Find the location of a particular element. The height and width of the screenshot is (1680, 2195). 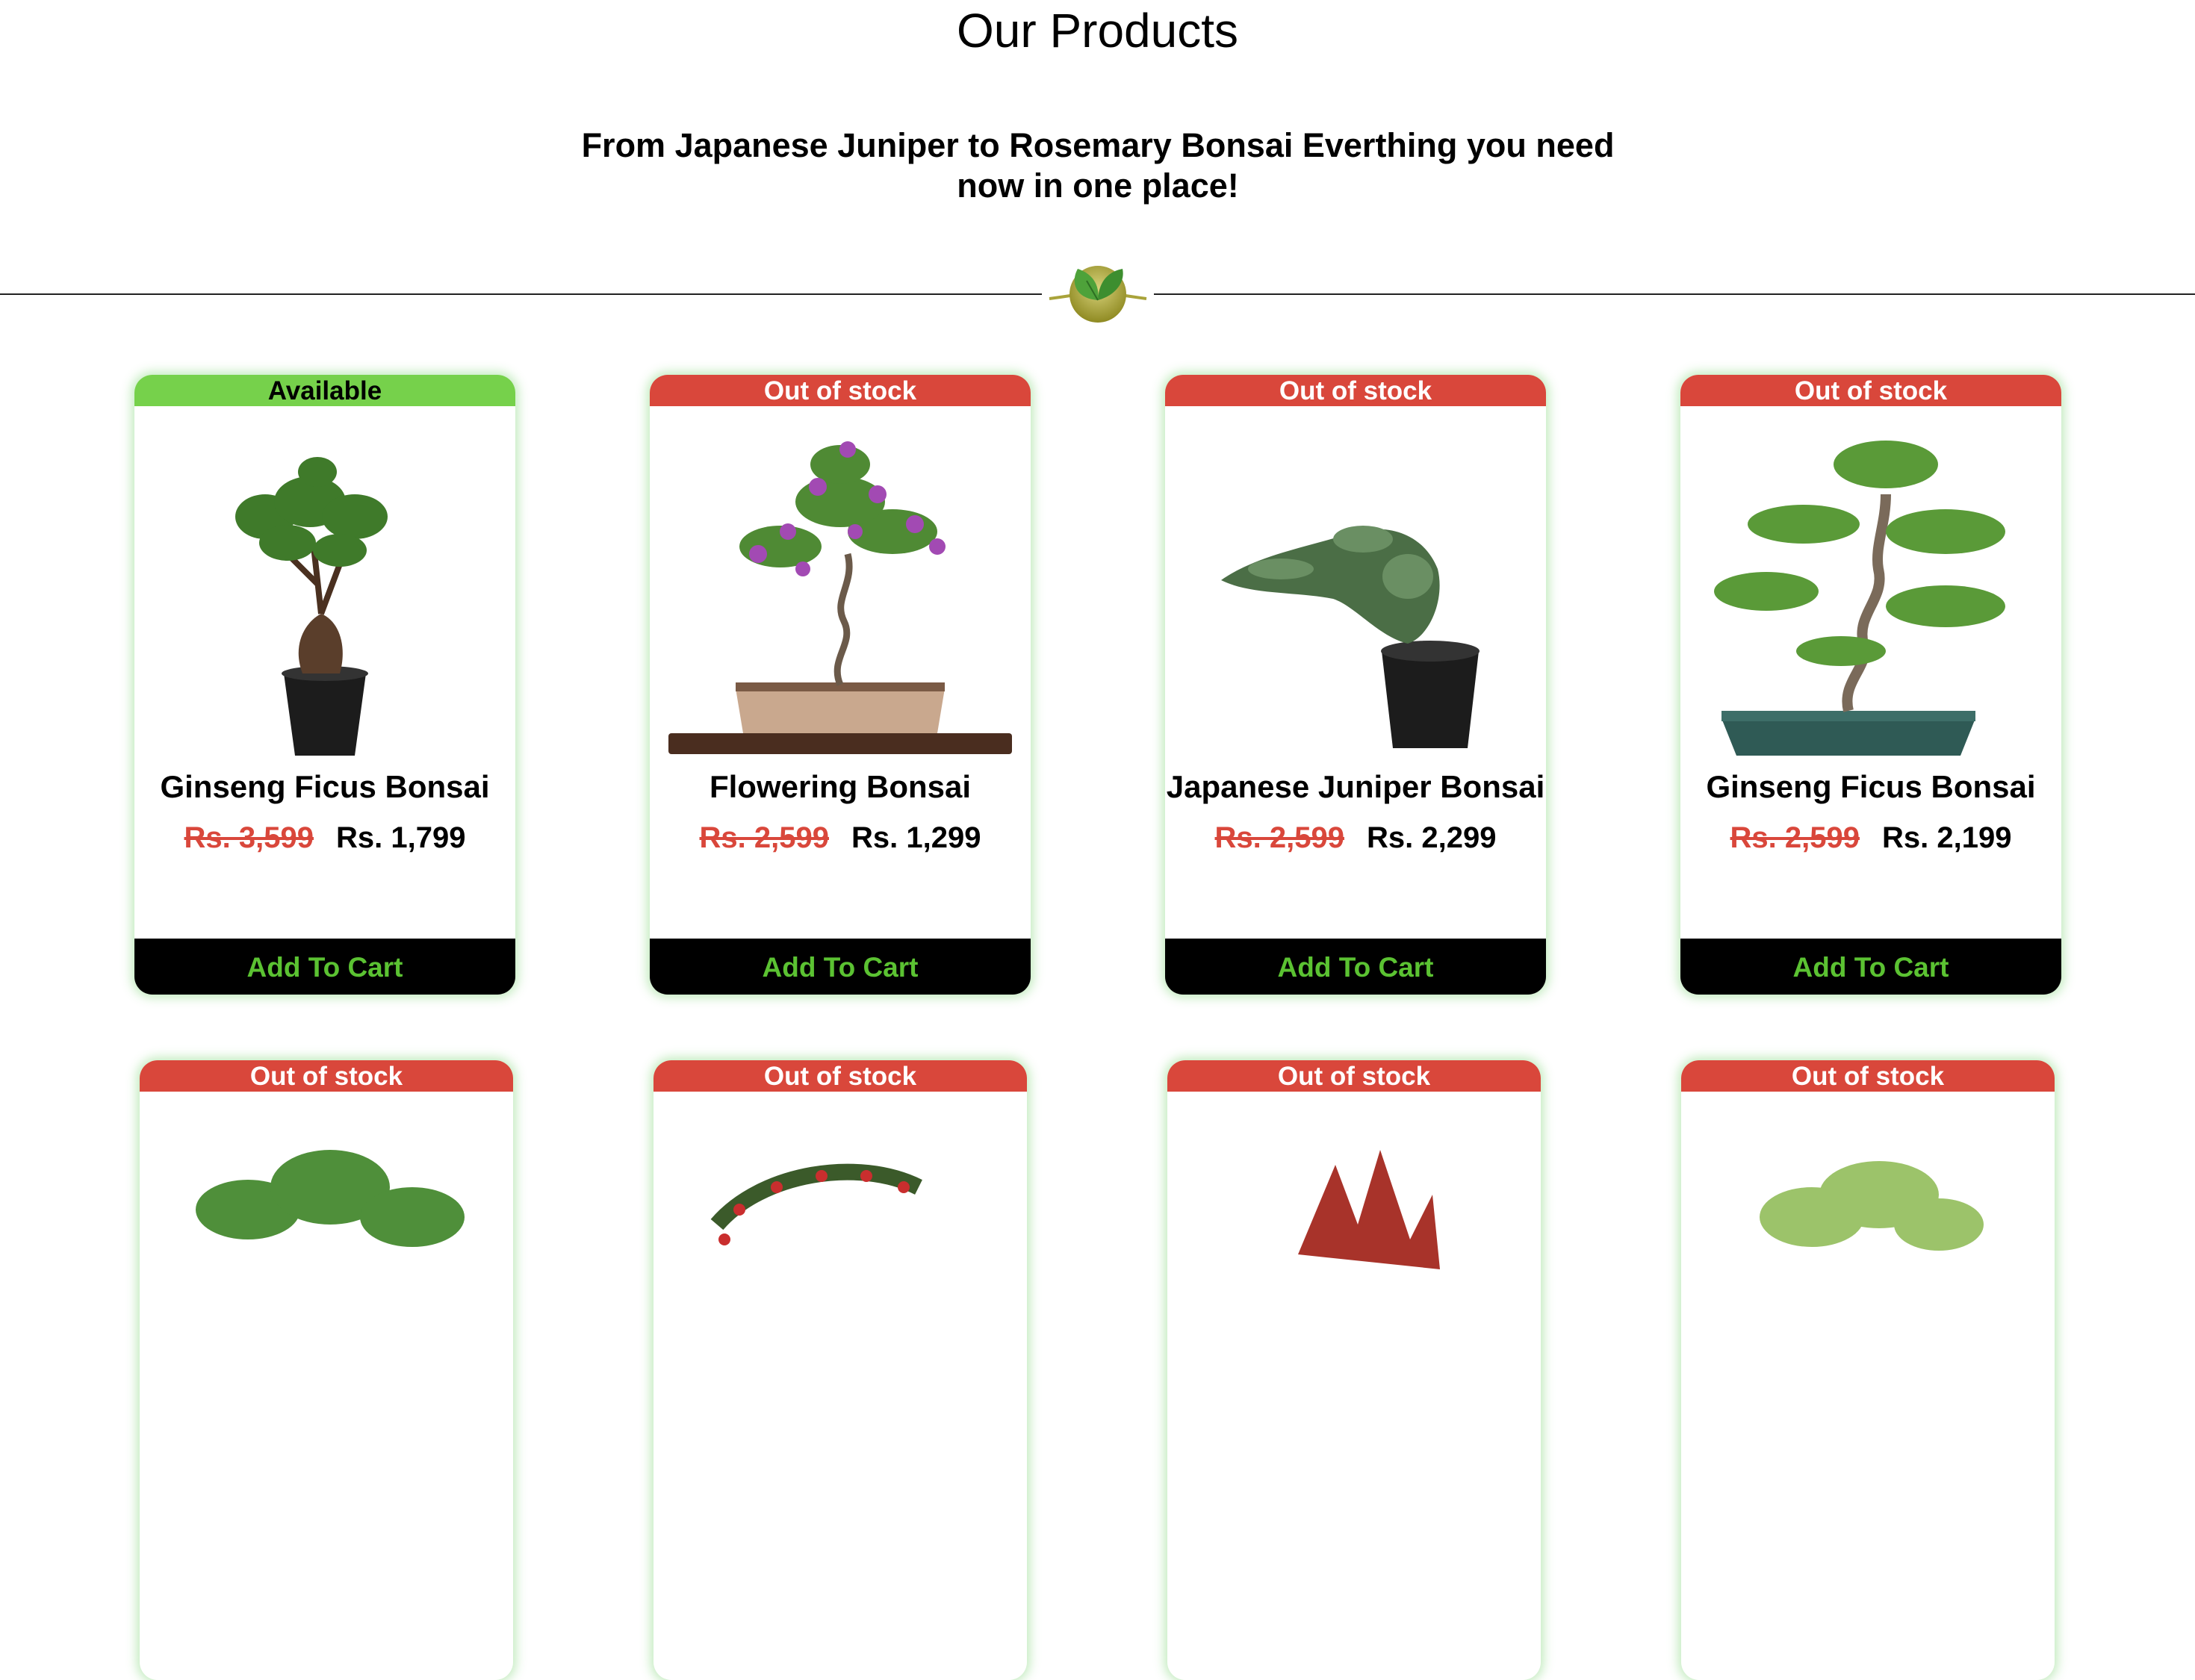

section-divider-right is located at coordinates (1674, 294).